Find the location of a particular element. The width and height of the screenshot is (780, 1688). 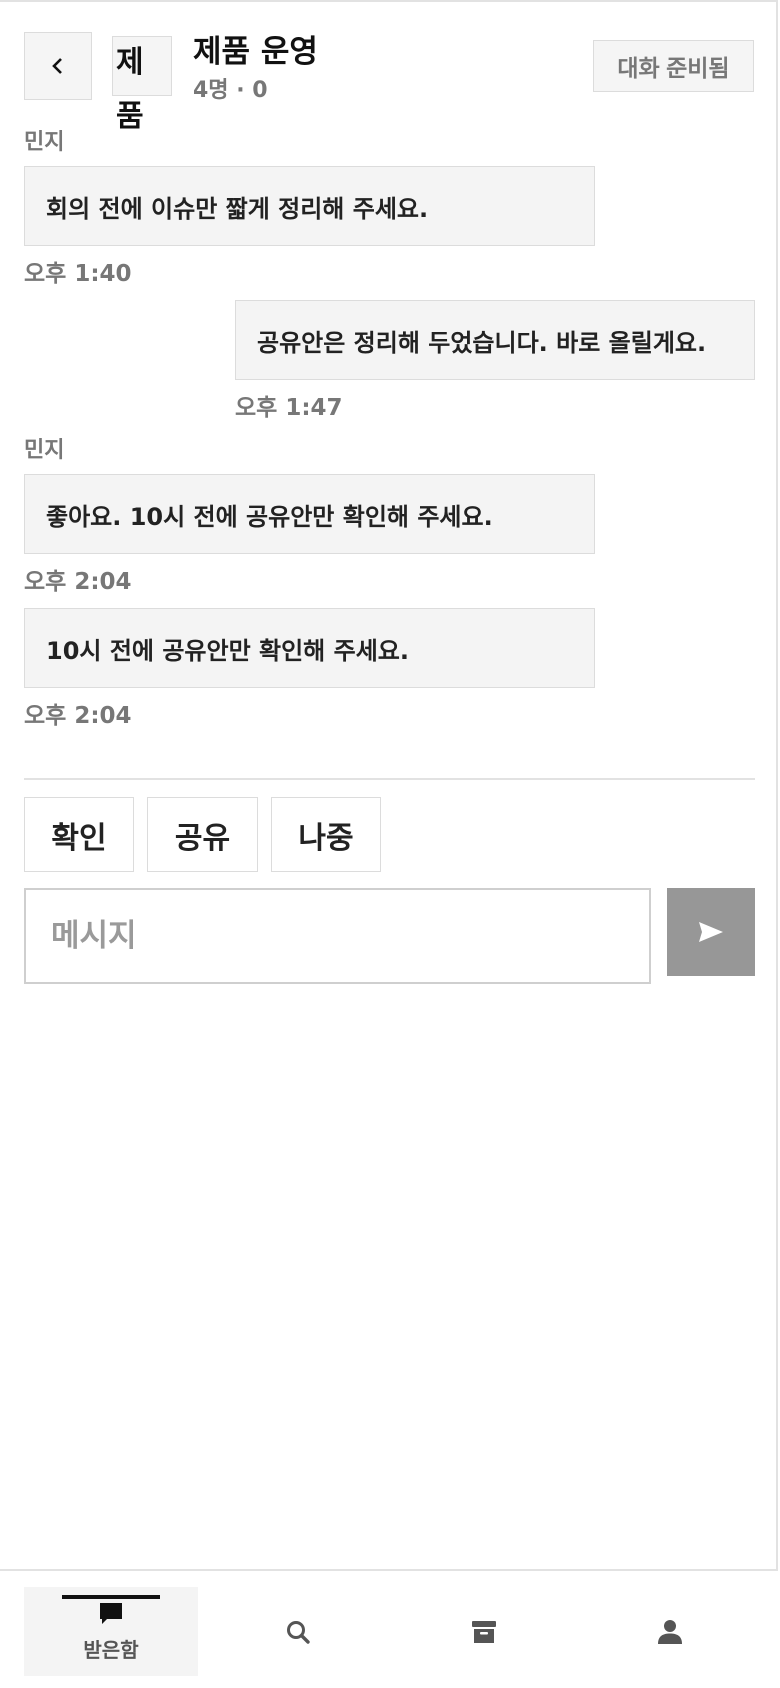

nav-item-search is located at coordinates (298, 1631).